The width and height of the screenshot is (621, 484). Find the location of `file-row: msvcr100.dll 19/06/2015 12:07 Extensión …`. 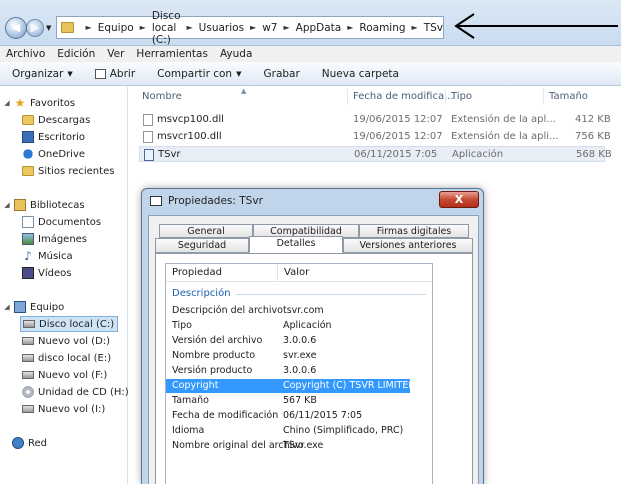

file-row: msvcr100.dll 19/06/2015 12:07 Extensión … is located at coordinates (375, 137).